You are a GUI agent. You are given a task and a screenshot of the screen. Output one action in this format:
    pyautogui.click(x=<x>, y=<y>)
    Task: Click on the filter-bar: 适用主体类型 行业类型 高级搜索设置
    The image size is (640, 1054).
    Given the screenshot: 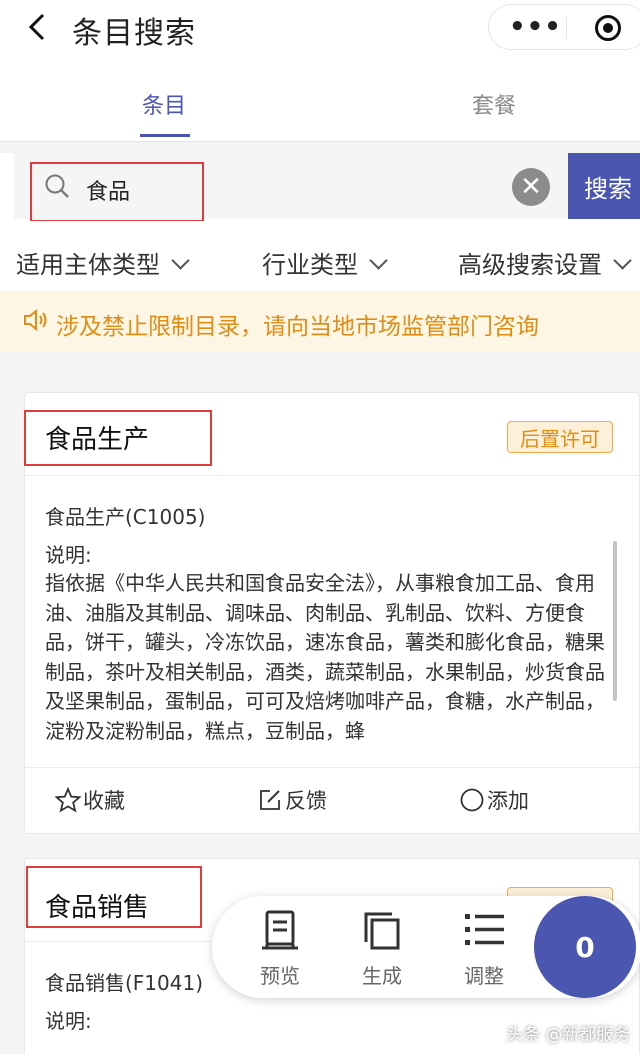 What is the action you would take?
    pyautogui.click(x=320, y=256)
    